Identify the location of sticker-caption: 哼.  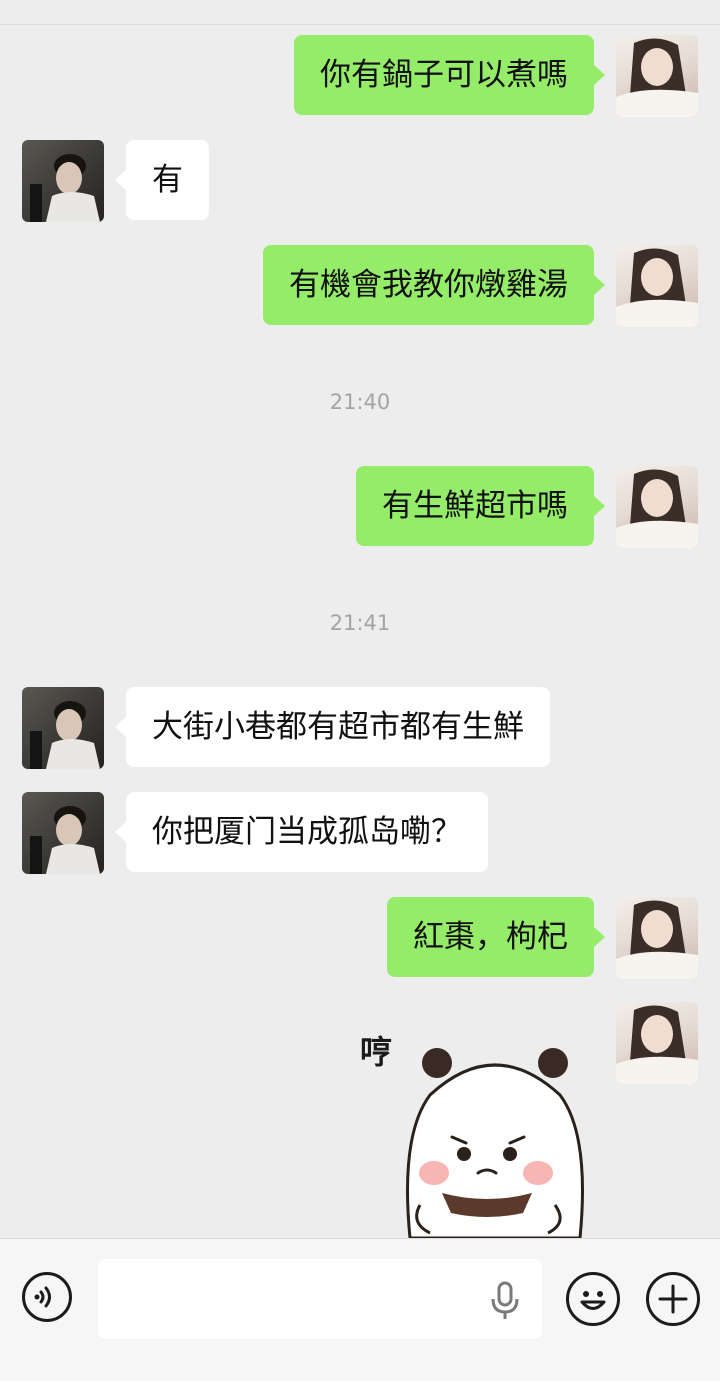
(376, 1052).